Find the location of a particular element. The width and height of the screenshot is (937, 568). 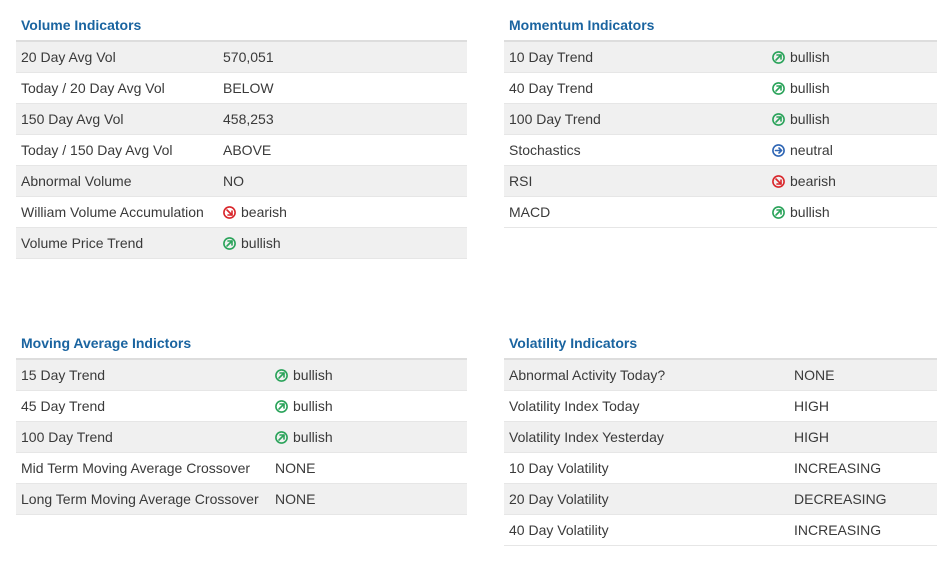

indicator-row: 150 Day Avg Vol 458,253 is located at coordinates (241, 119).